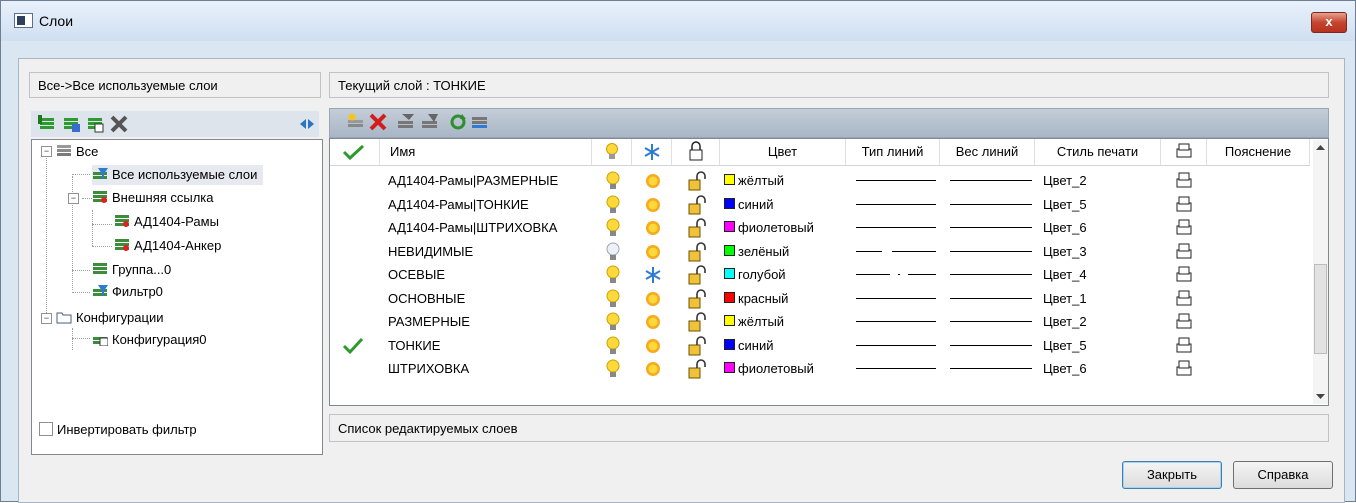  What do you see at coordinates (127, 292) in the screenshot?
I see `tree-node-filter: Фильтр0` at bounding box center [127, 292].